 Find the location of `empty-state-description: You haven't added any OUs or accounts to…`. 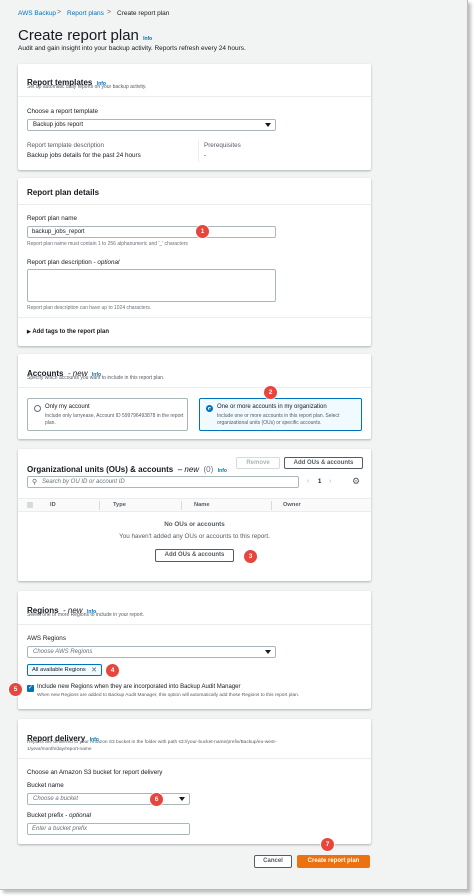

empty-state-description: You haven't added any OUs or accounts to… is located at coordinates (194, 536).